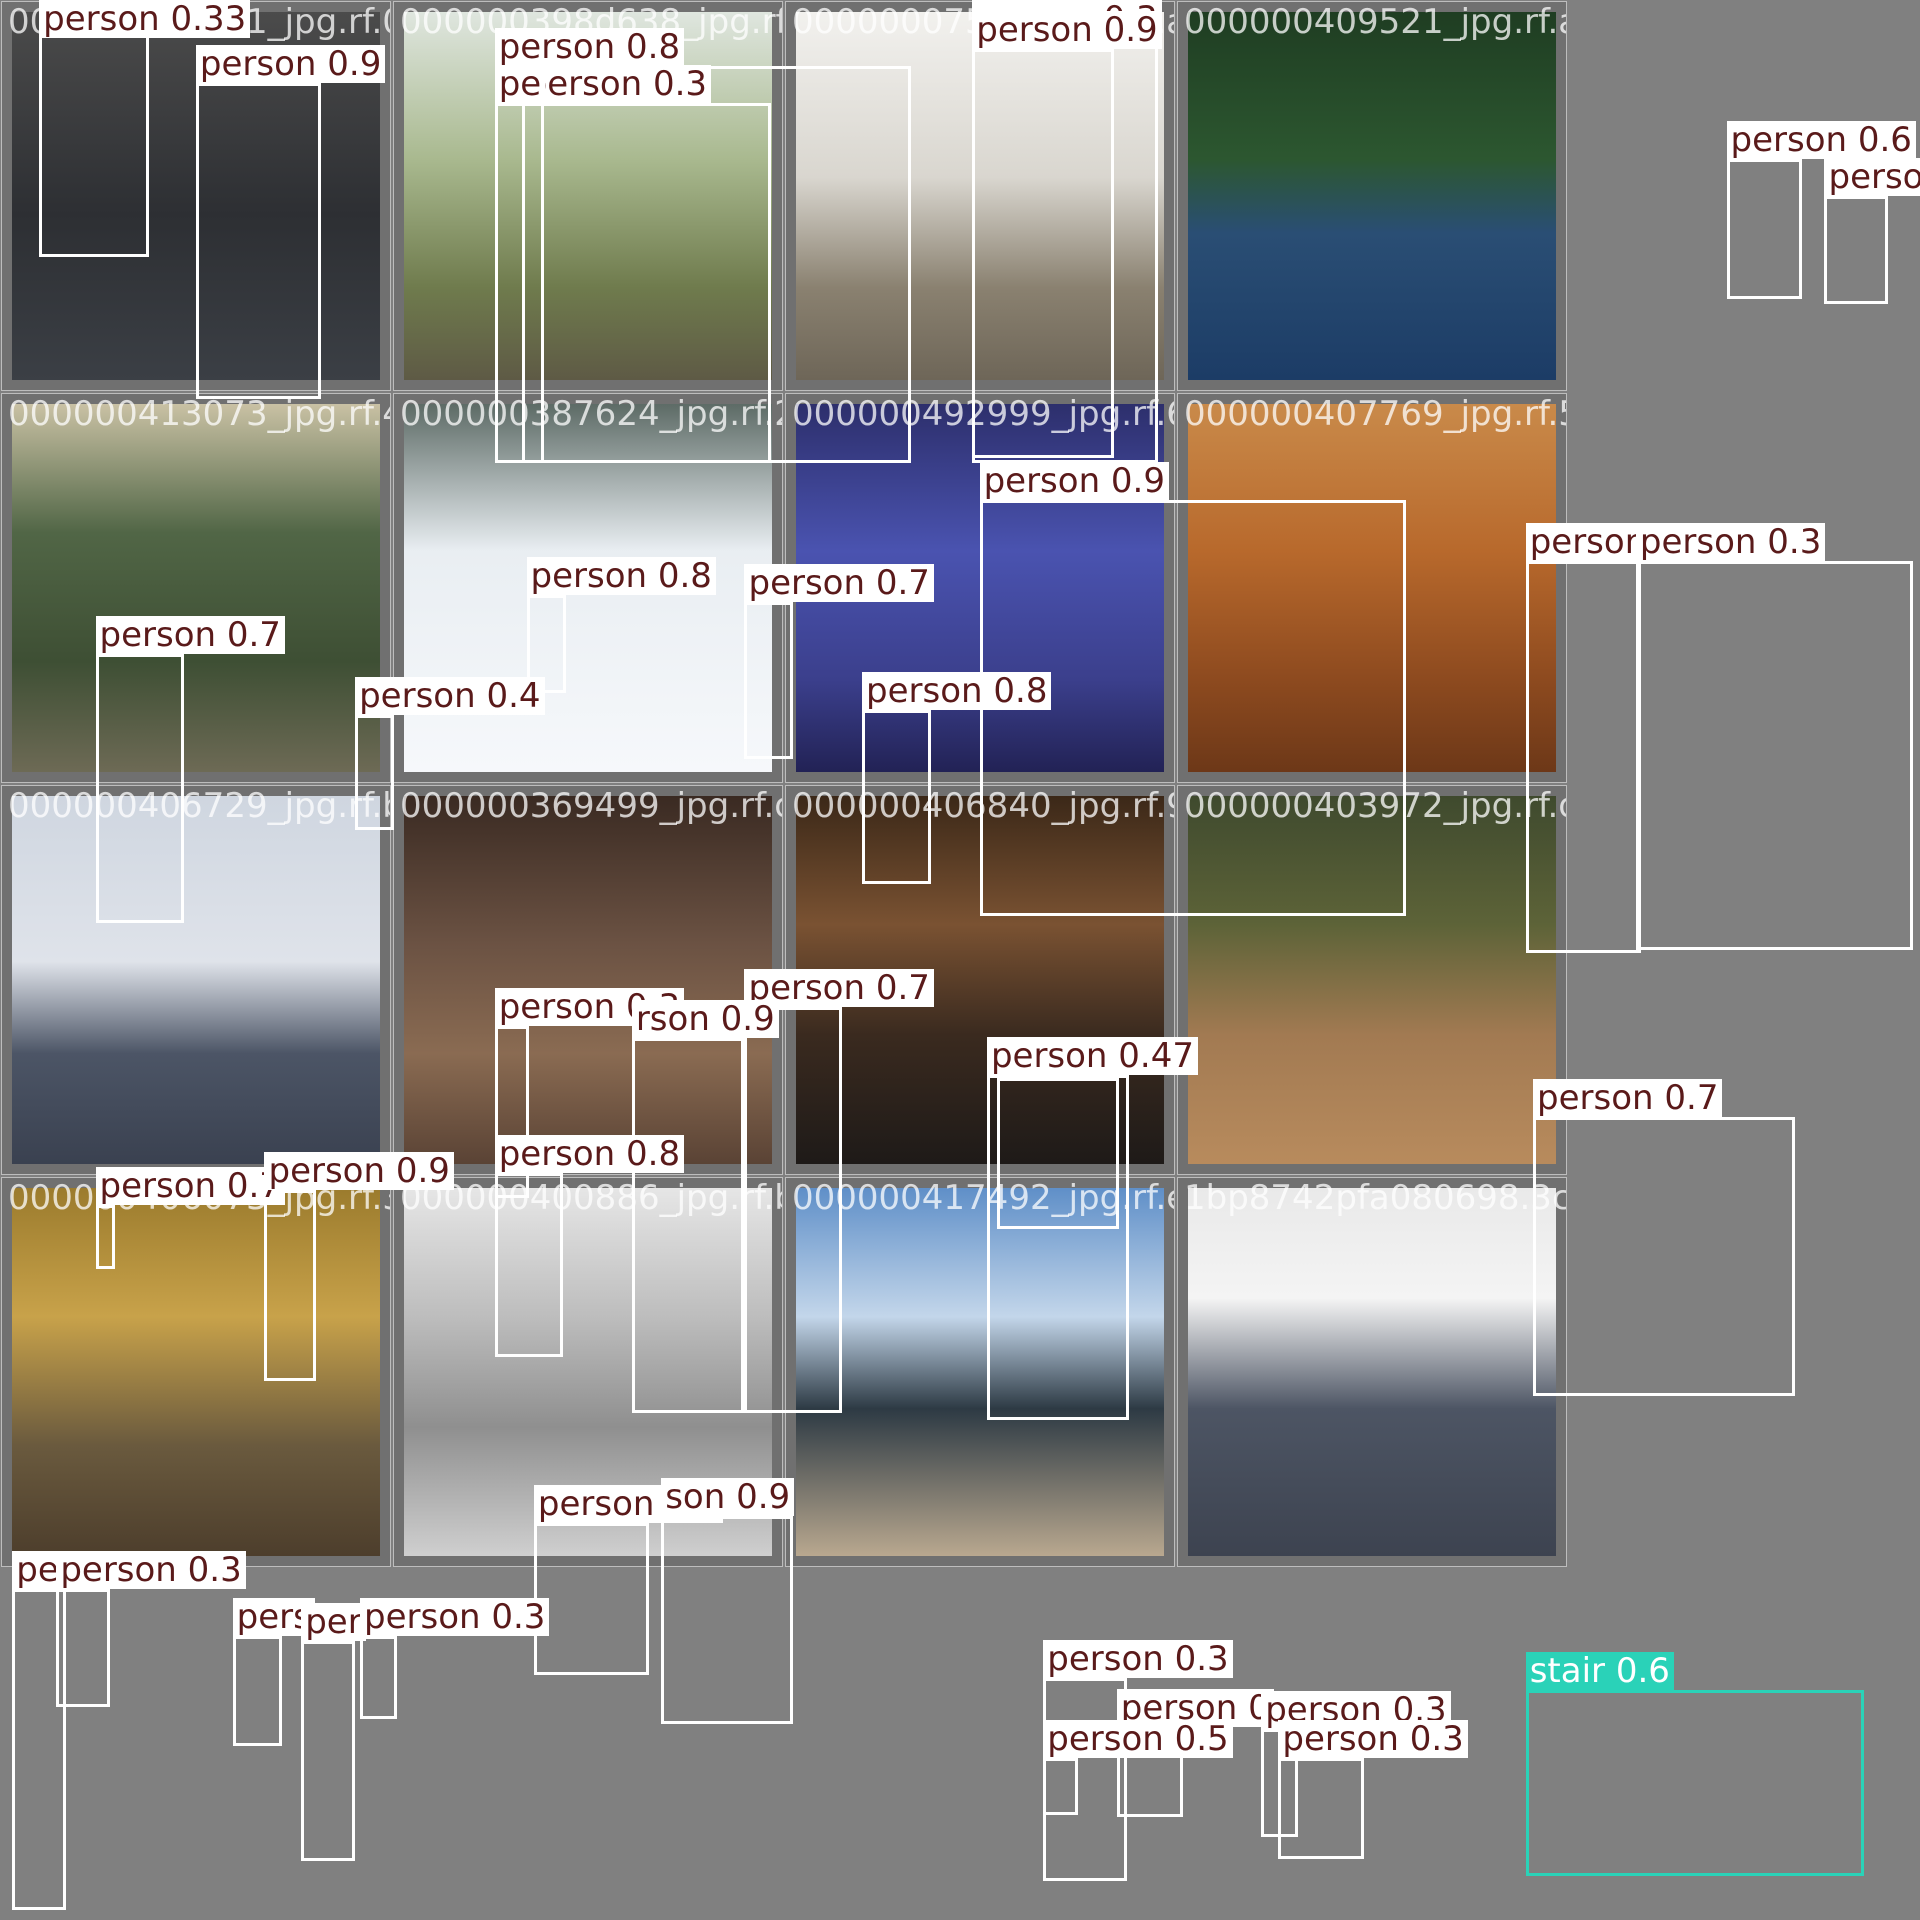  I want to click on mosaic-tile: 1bp8742pfa080698.3c132a0f1, so click(1372, 1372).